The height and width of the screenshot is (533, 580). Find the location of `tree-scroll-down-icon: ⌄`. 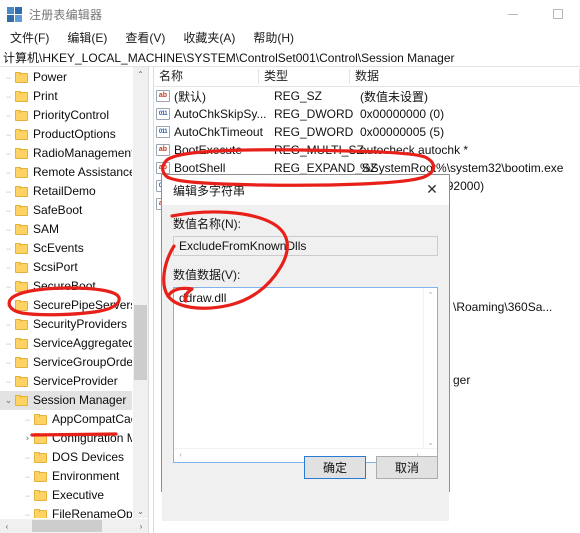

tree-scroll-down-icon: ⌄ is located at coordinates (140, 511).